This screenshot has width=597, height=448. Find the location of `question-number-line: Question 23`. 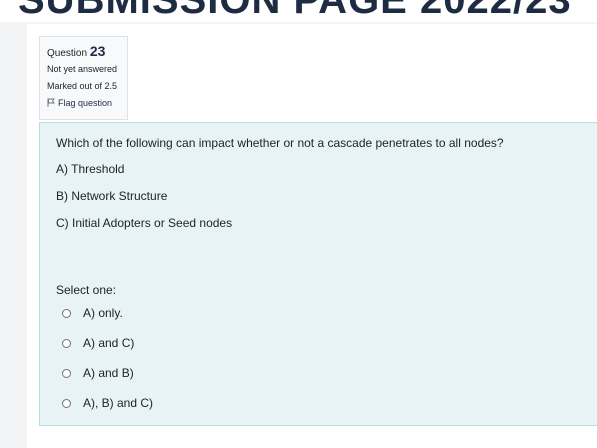

question-number-line: Question 23 is located at coordinates (87, 52).